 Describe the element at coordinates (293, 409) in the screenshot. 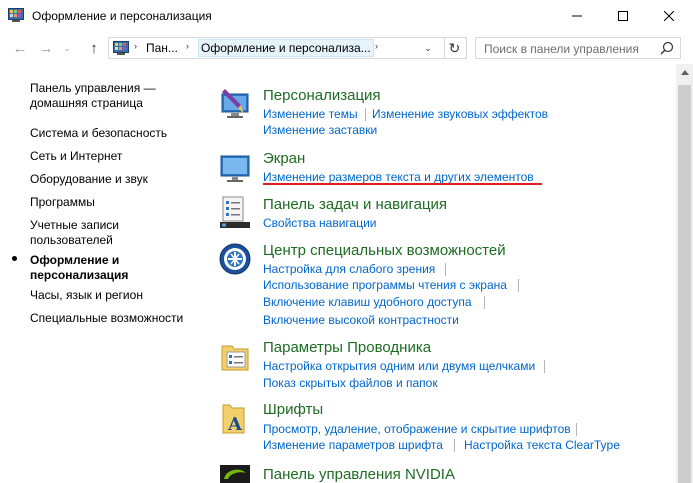

I see `category-title-fonts: Шрифты` at that location.